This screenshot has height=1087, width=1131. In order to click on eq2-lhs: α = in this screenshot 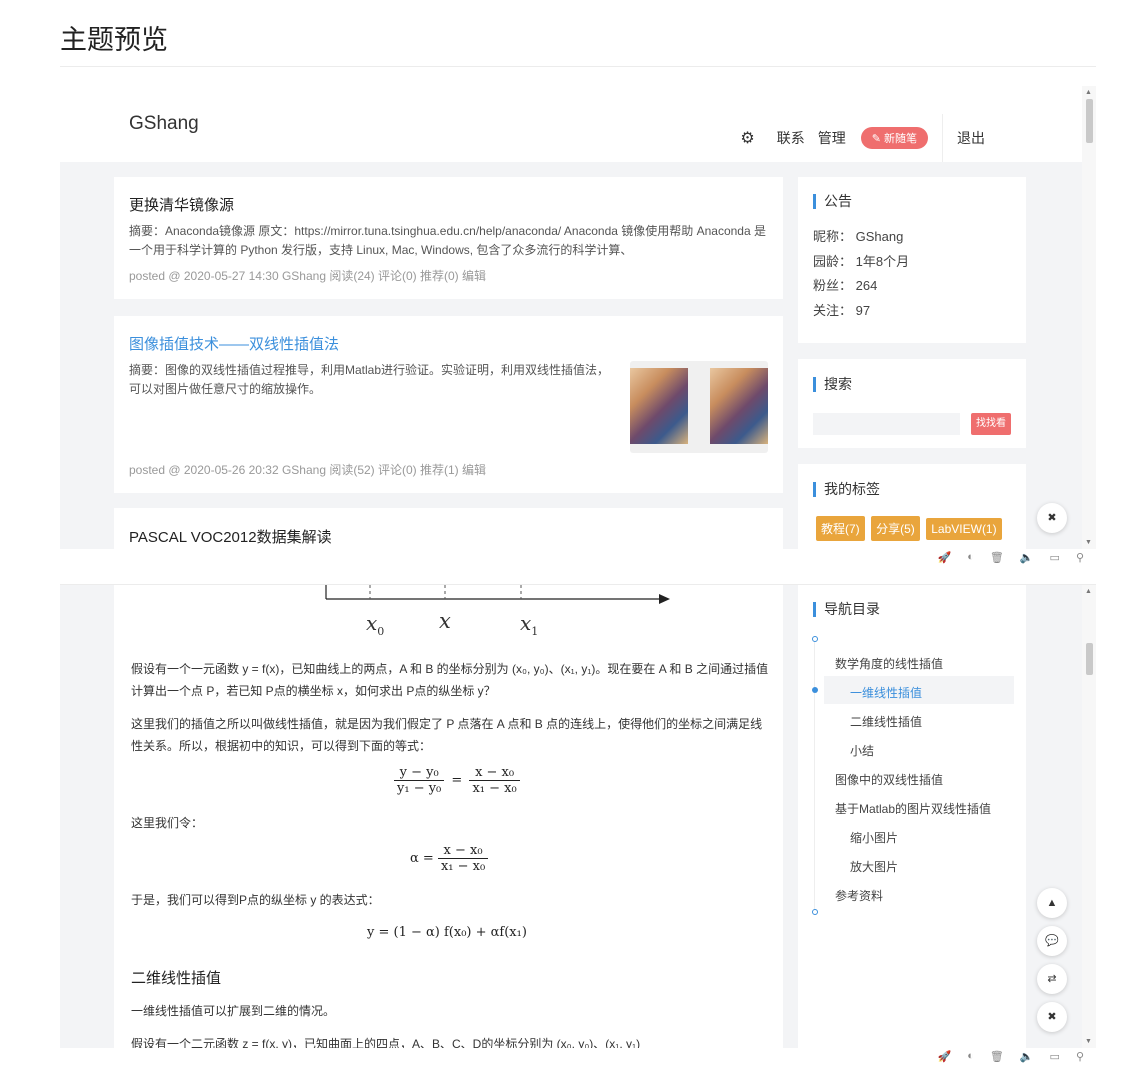, I will do `click(422, 858)`.